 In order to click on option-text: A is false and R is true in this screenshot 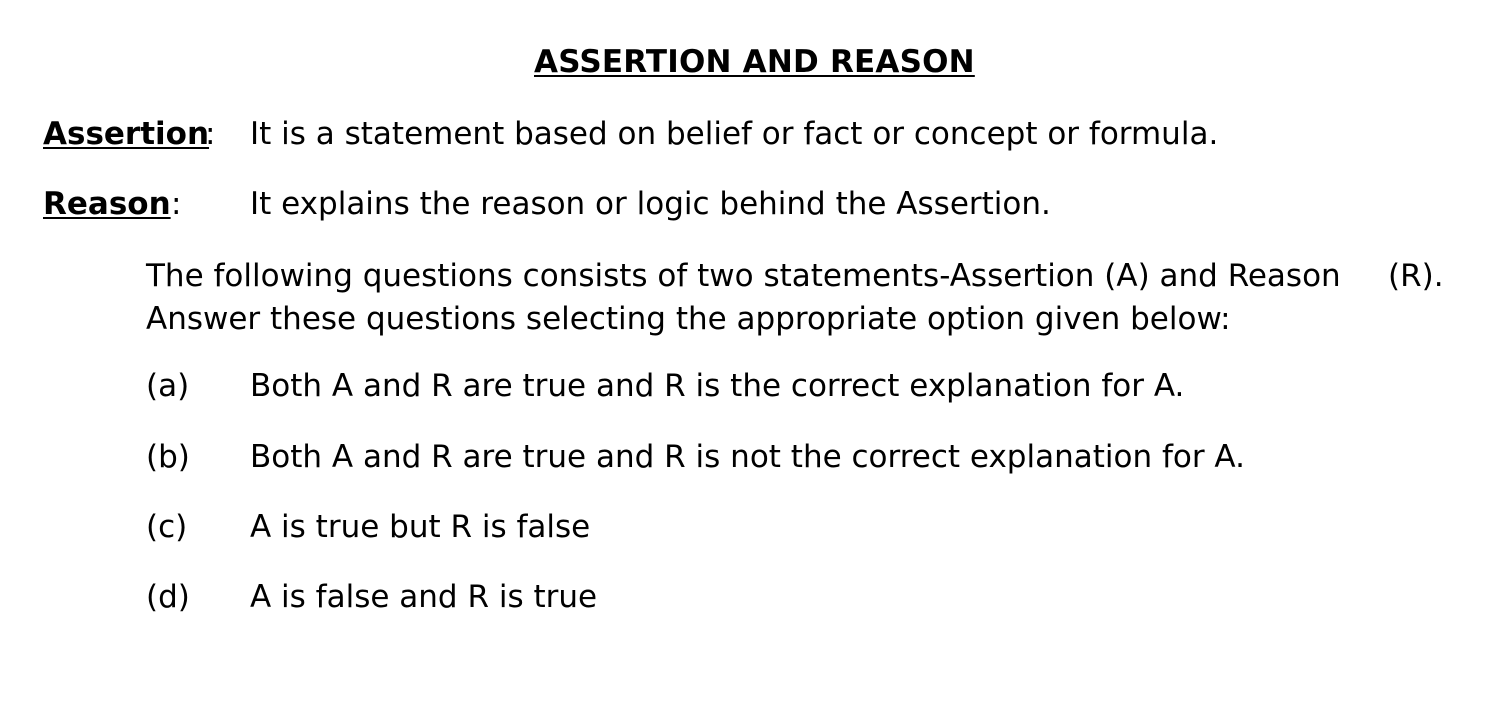, I will do `click(424, 597)`.